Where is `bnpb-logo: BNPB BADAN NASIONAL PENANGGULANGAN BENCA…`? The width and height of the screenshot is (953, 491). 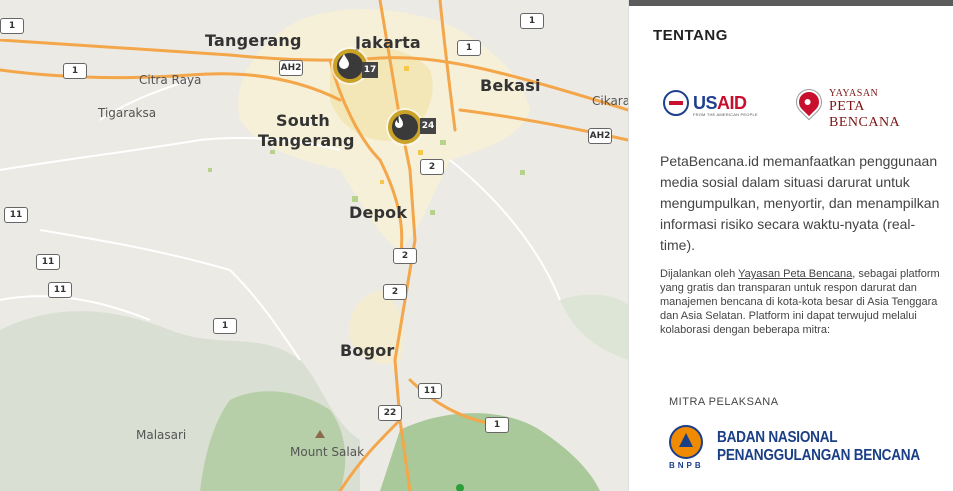 bnpb-logo: BNPB BADAN NASIONAL PENANGGULANGAN BENCA… is located at coordinates (799, 447).